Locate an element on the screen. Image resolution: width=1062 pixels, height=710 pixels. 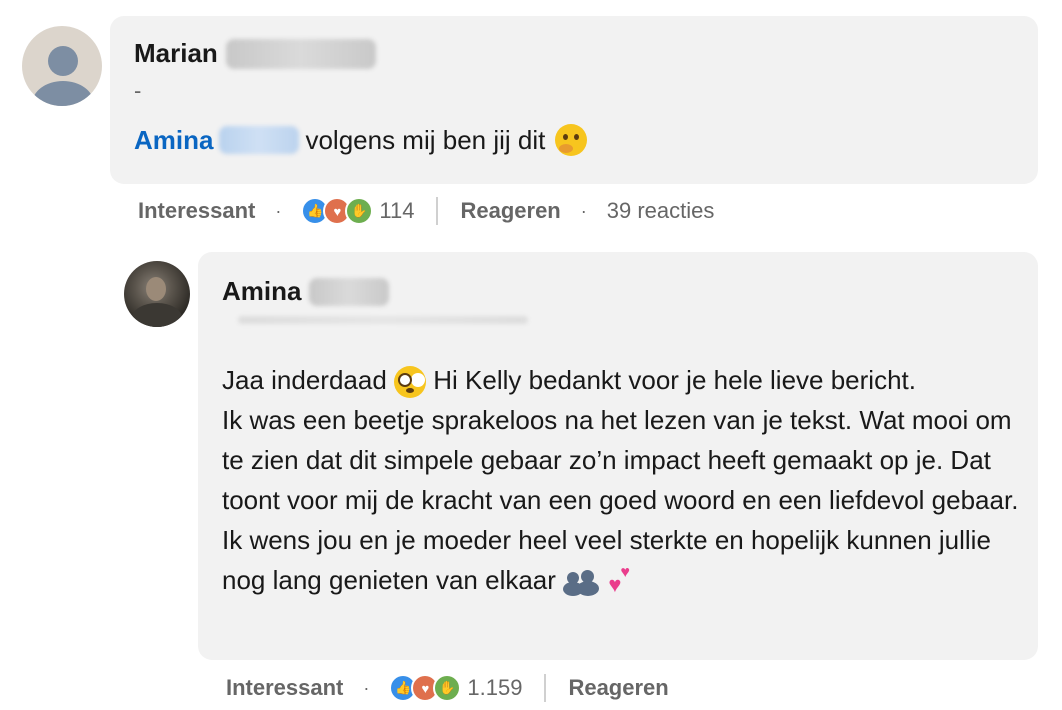
two-hearts-icon: ♥ ♥ is located at coordinates (619, 581).